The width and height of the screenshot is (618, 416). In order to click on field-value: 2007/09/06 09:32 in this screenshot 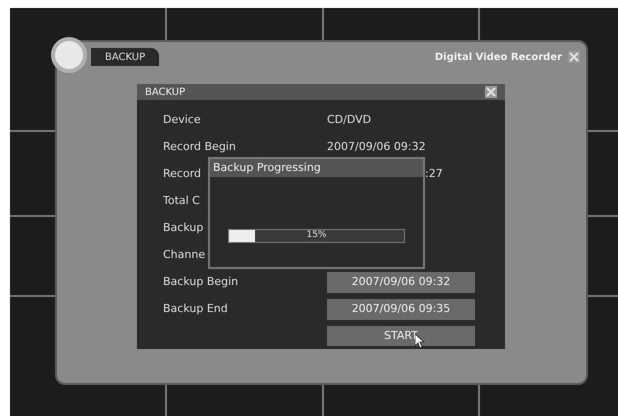, I will do `click(376, 147)`.